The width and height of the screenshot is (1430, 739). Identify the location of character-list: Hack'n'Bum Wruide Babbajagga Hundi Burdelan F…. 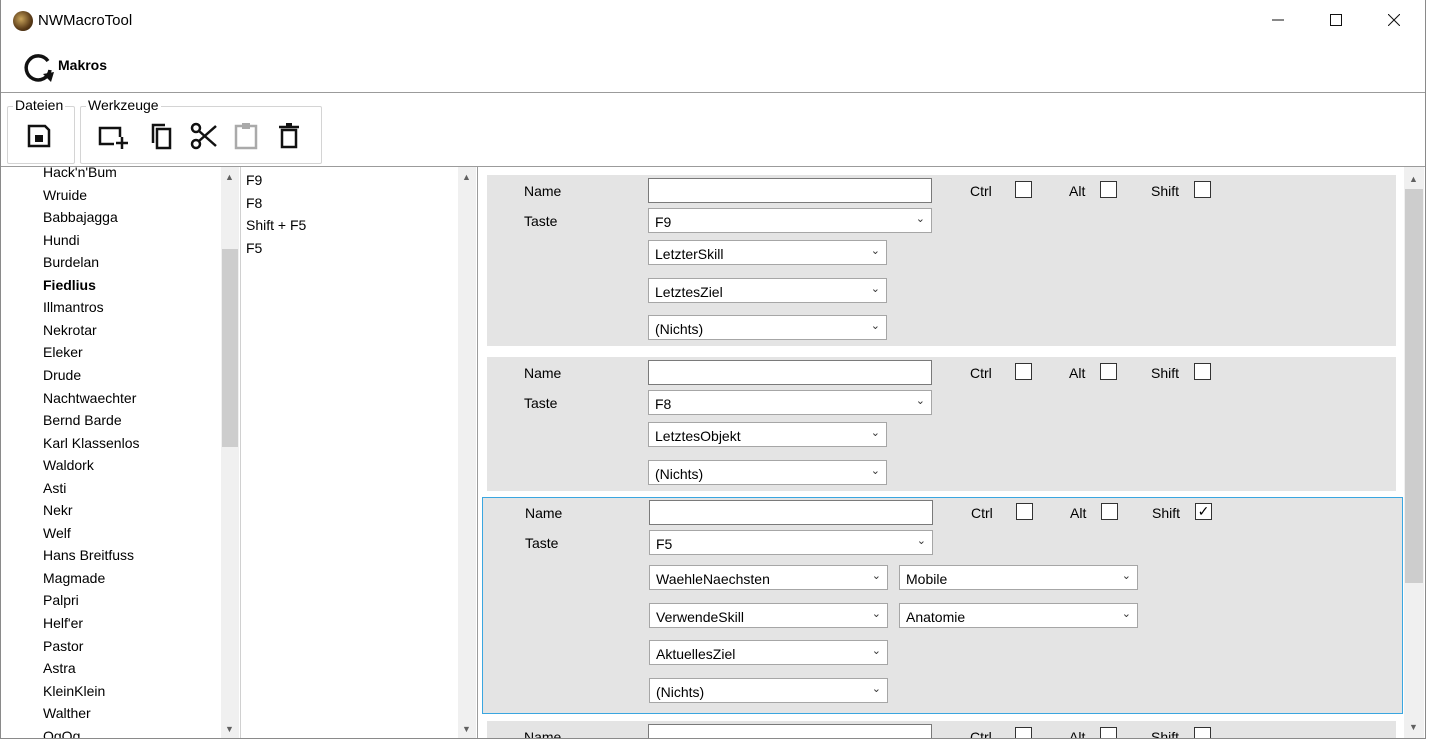
(112, 452).